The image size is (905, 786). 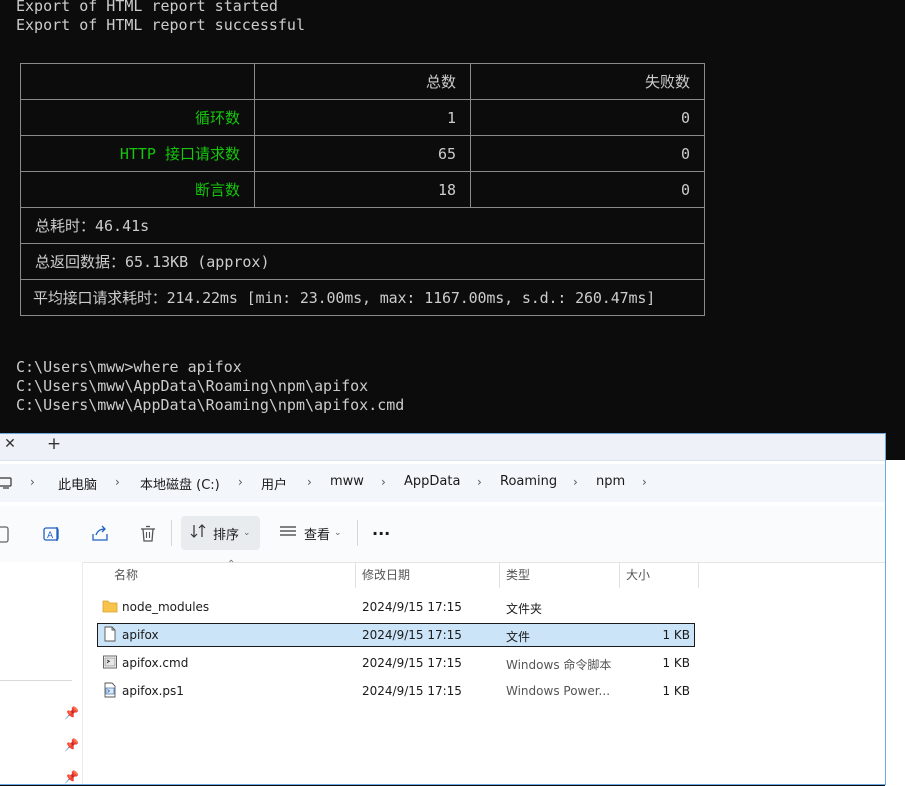 What do you see at coordinates (180, 483) in the screenshot?
I see `breadcrumb-local-disk: 本地磁盘 (C:)` at bounding box center [180, 483].